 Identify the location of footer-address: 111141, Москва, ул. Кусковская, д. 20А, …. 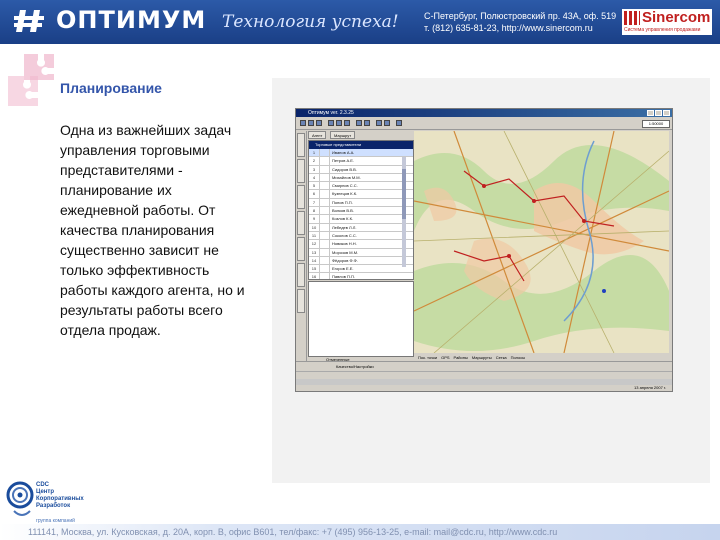
(293, 532).